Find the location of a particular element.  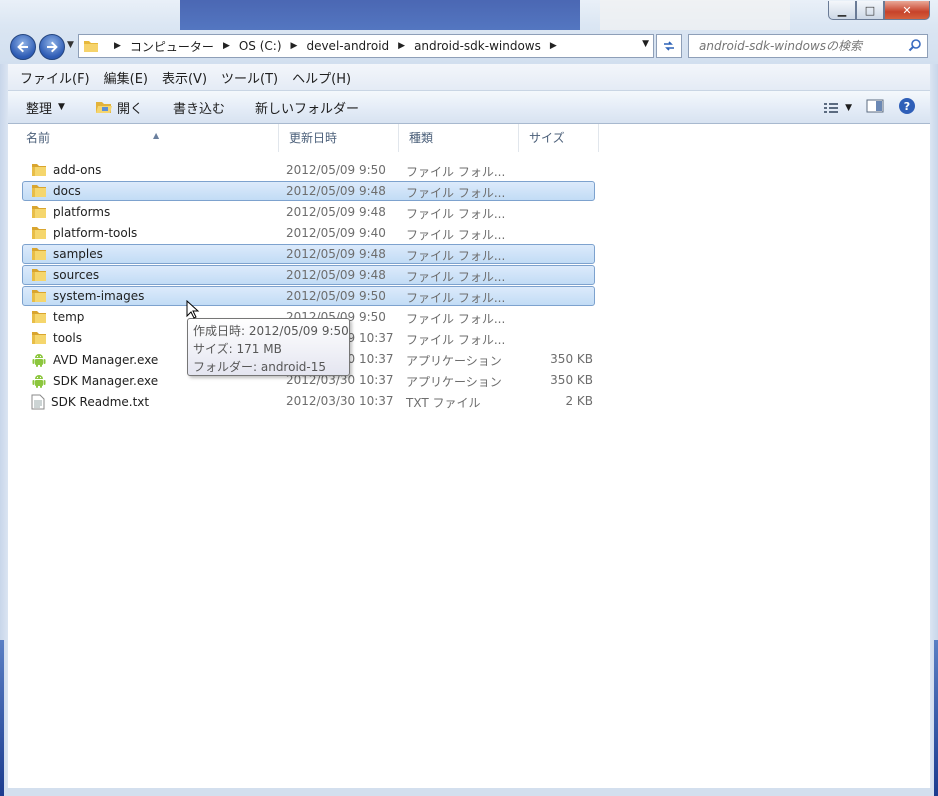

file-name: platform-tools is located at coordinates (84, 233).